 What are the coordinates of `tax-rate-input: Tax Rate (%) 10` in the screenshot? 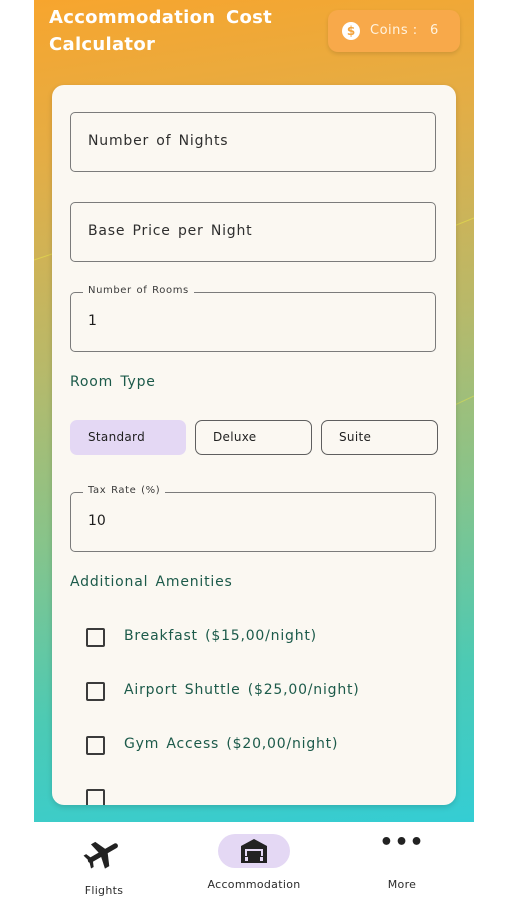 It's located at (253, 518).